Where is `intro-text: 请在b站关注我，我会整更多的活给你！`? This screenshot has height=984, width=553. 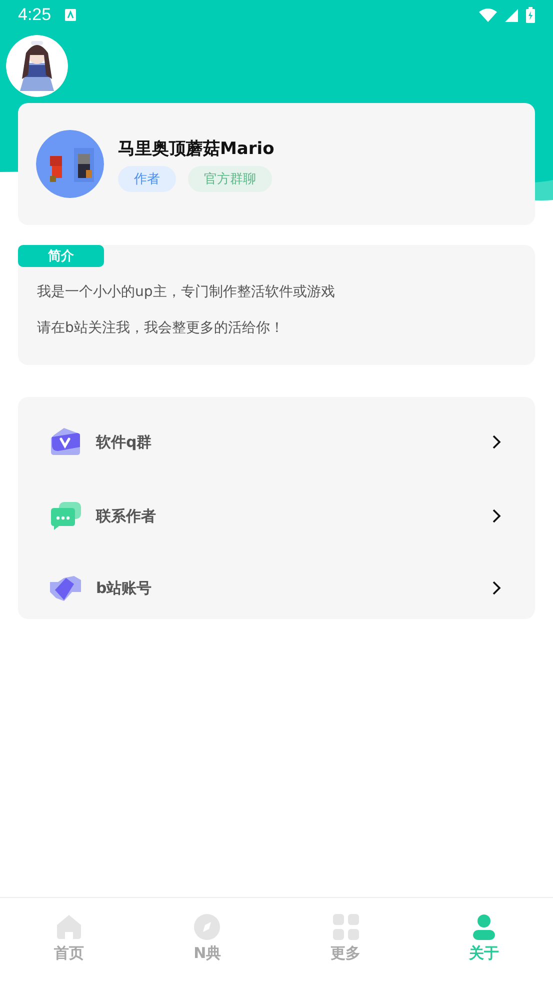
intro-text: 请在b站关注我，我会整更多的活给你！ is located at coordinates (160, 328).